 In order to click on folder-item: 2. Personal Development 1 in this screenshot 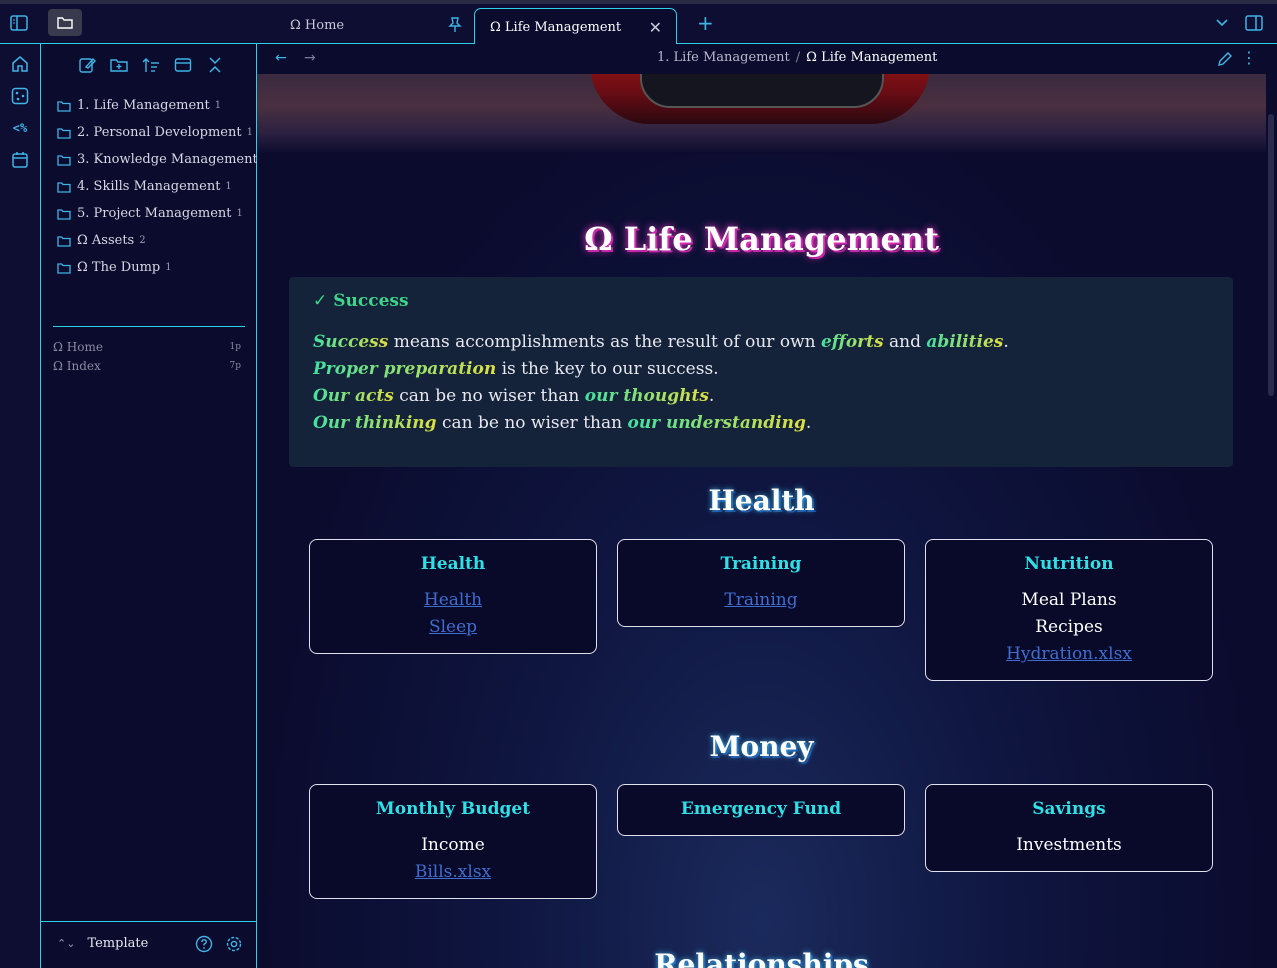, I will do `click(163, 132)`.